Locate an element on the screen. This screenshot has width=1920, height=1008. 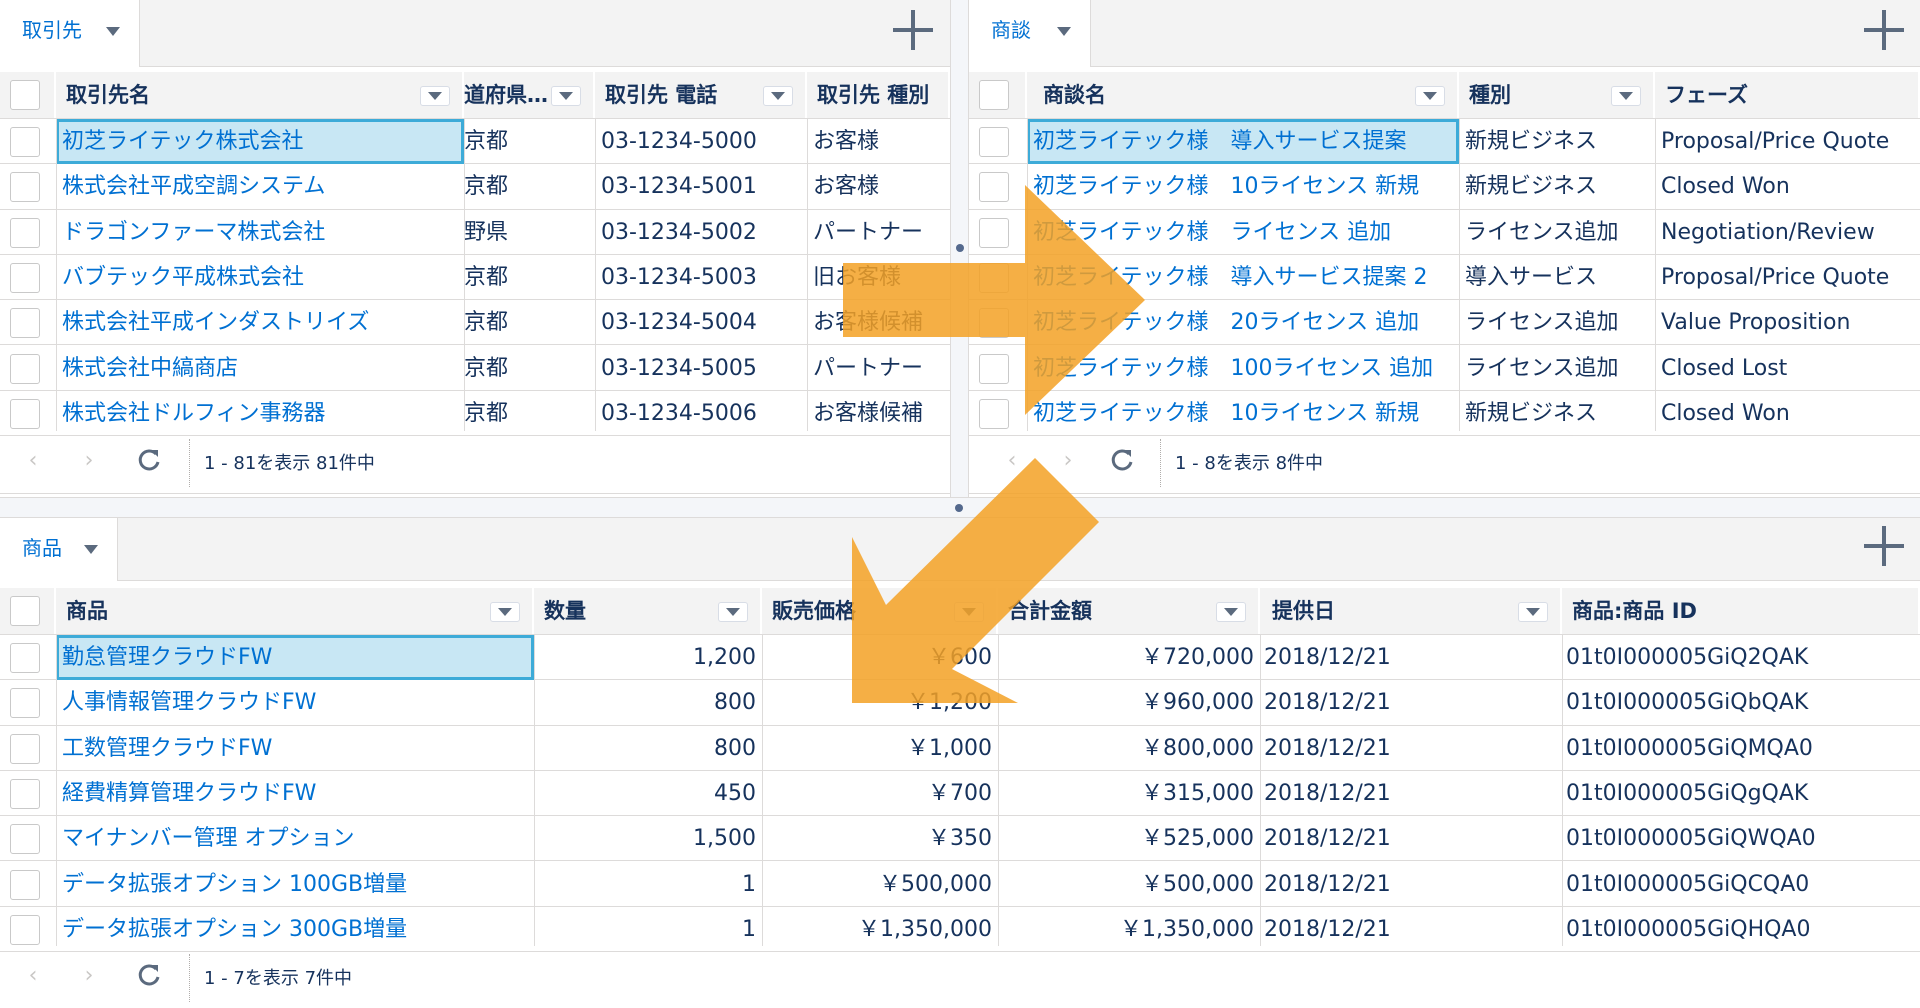
account-name-link: 株式会社ドルフィン事務器 is located at coordinates (260, 413).